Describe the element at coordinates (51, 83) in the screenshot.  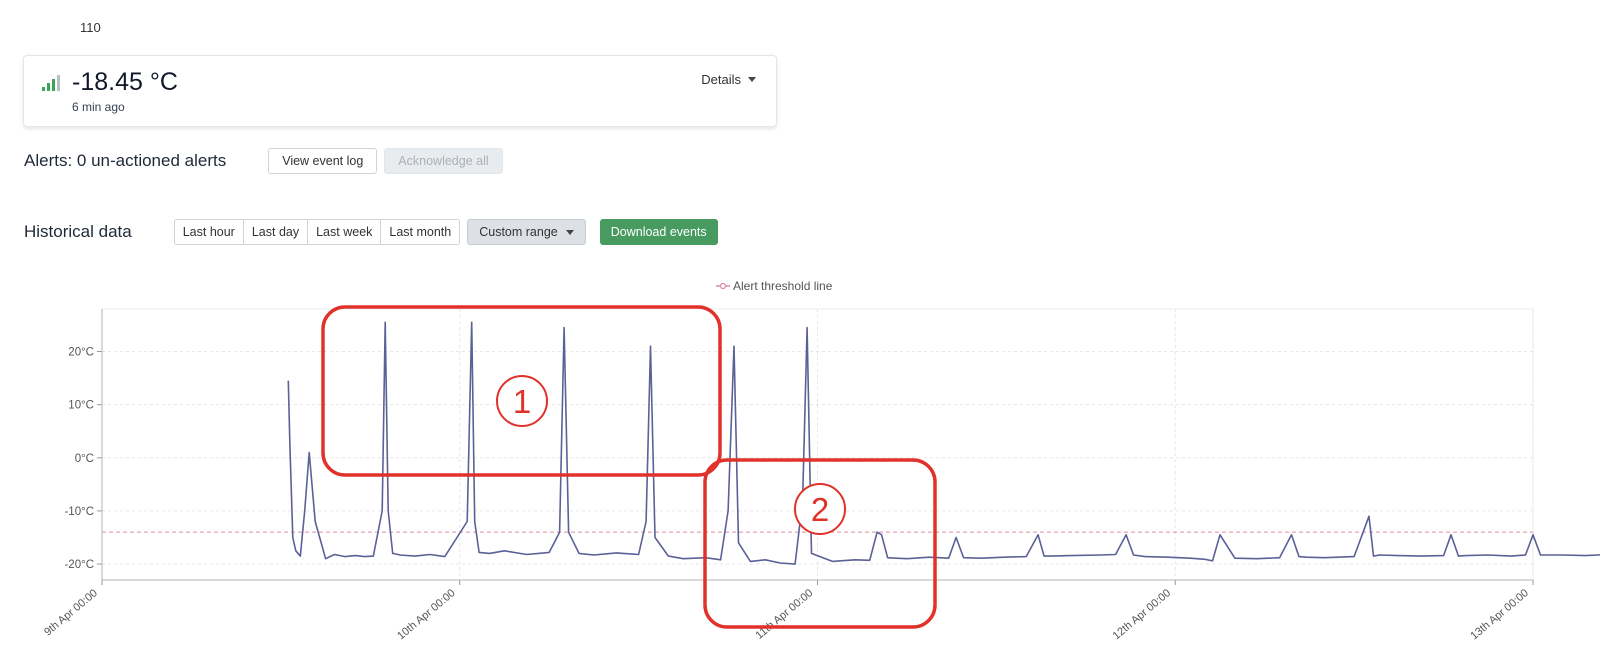
I see `signal-bars-icon` at that location.